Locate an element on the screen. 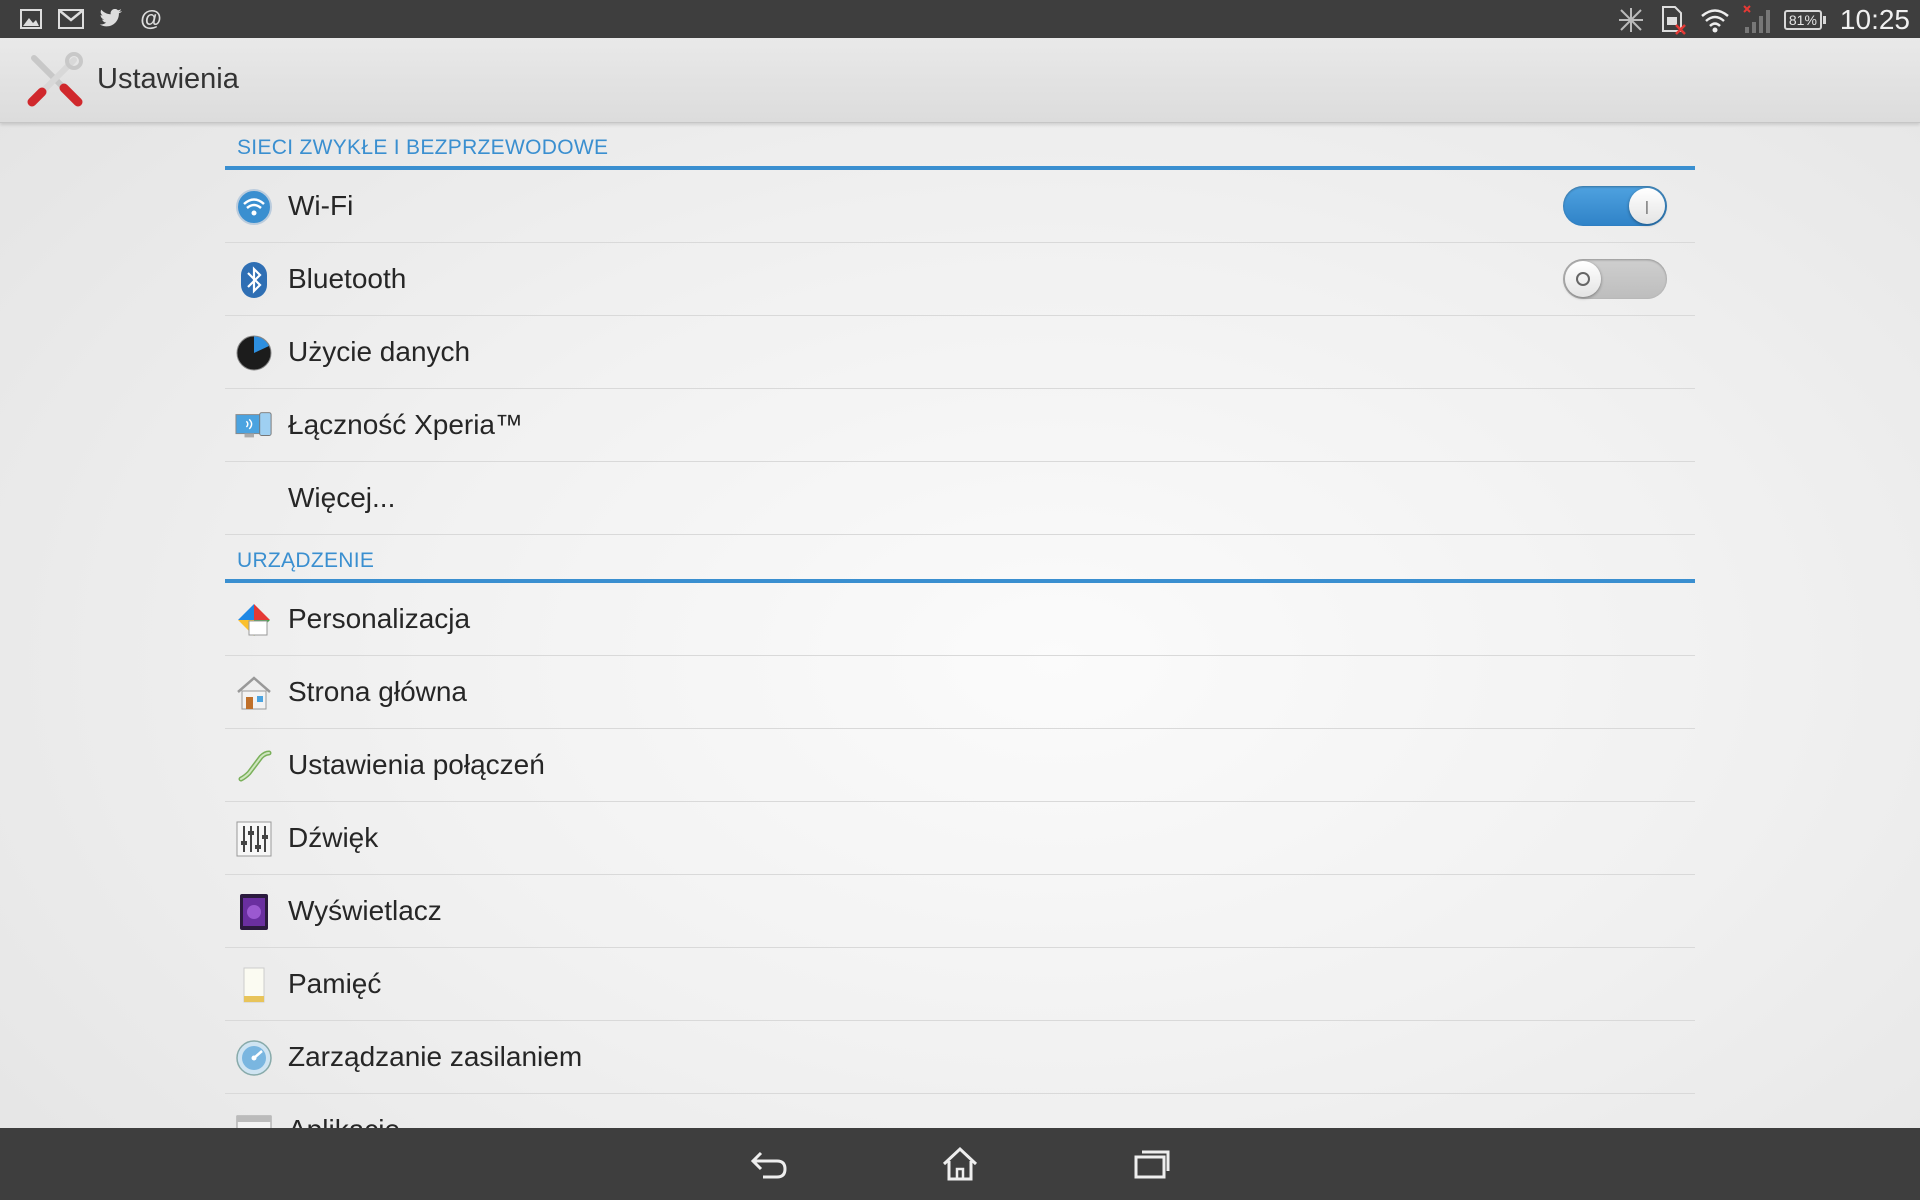 The height and width of the screenshot is (1200, 1920). wifi-toggle: | is located at coordinates (1615, 206).